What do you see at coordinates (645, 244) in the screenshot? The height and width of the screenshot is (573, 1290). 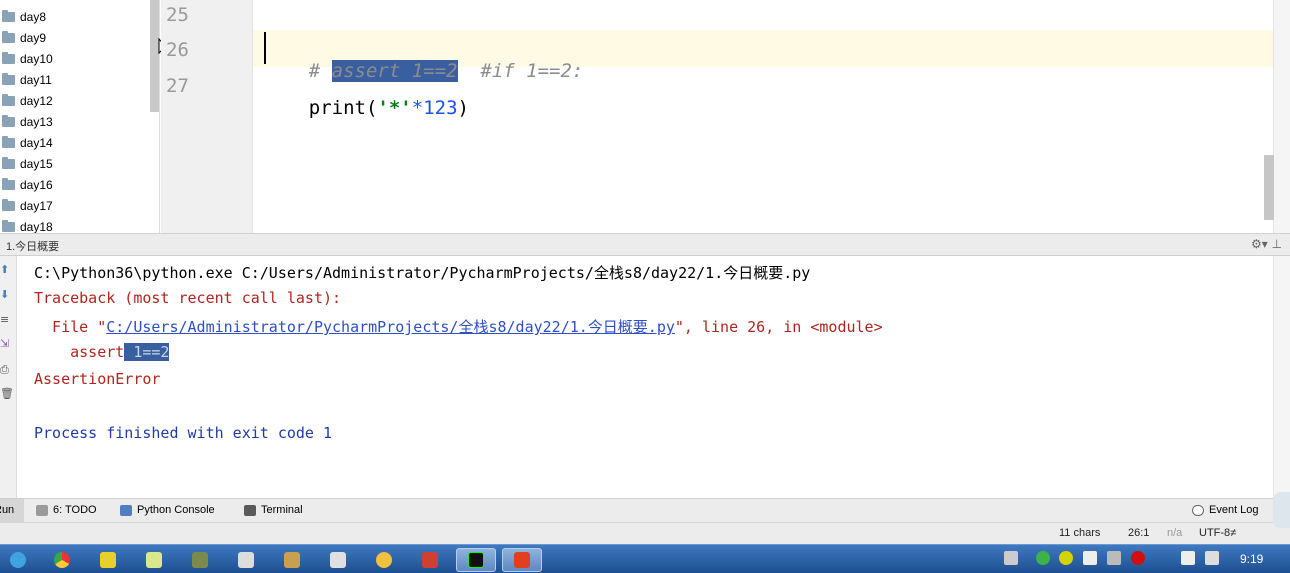 I see `run-panel-header: 1.今日概要 ⚙▾ ⊥` at bounding box center [645, 244].